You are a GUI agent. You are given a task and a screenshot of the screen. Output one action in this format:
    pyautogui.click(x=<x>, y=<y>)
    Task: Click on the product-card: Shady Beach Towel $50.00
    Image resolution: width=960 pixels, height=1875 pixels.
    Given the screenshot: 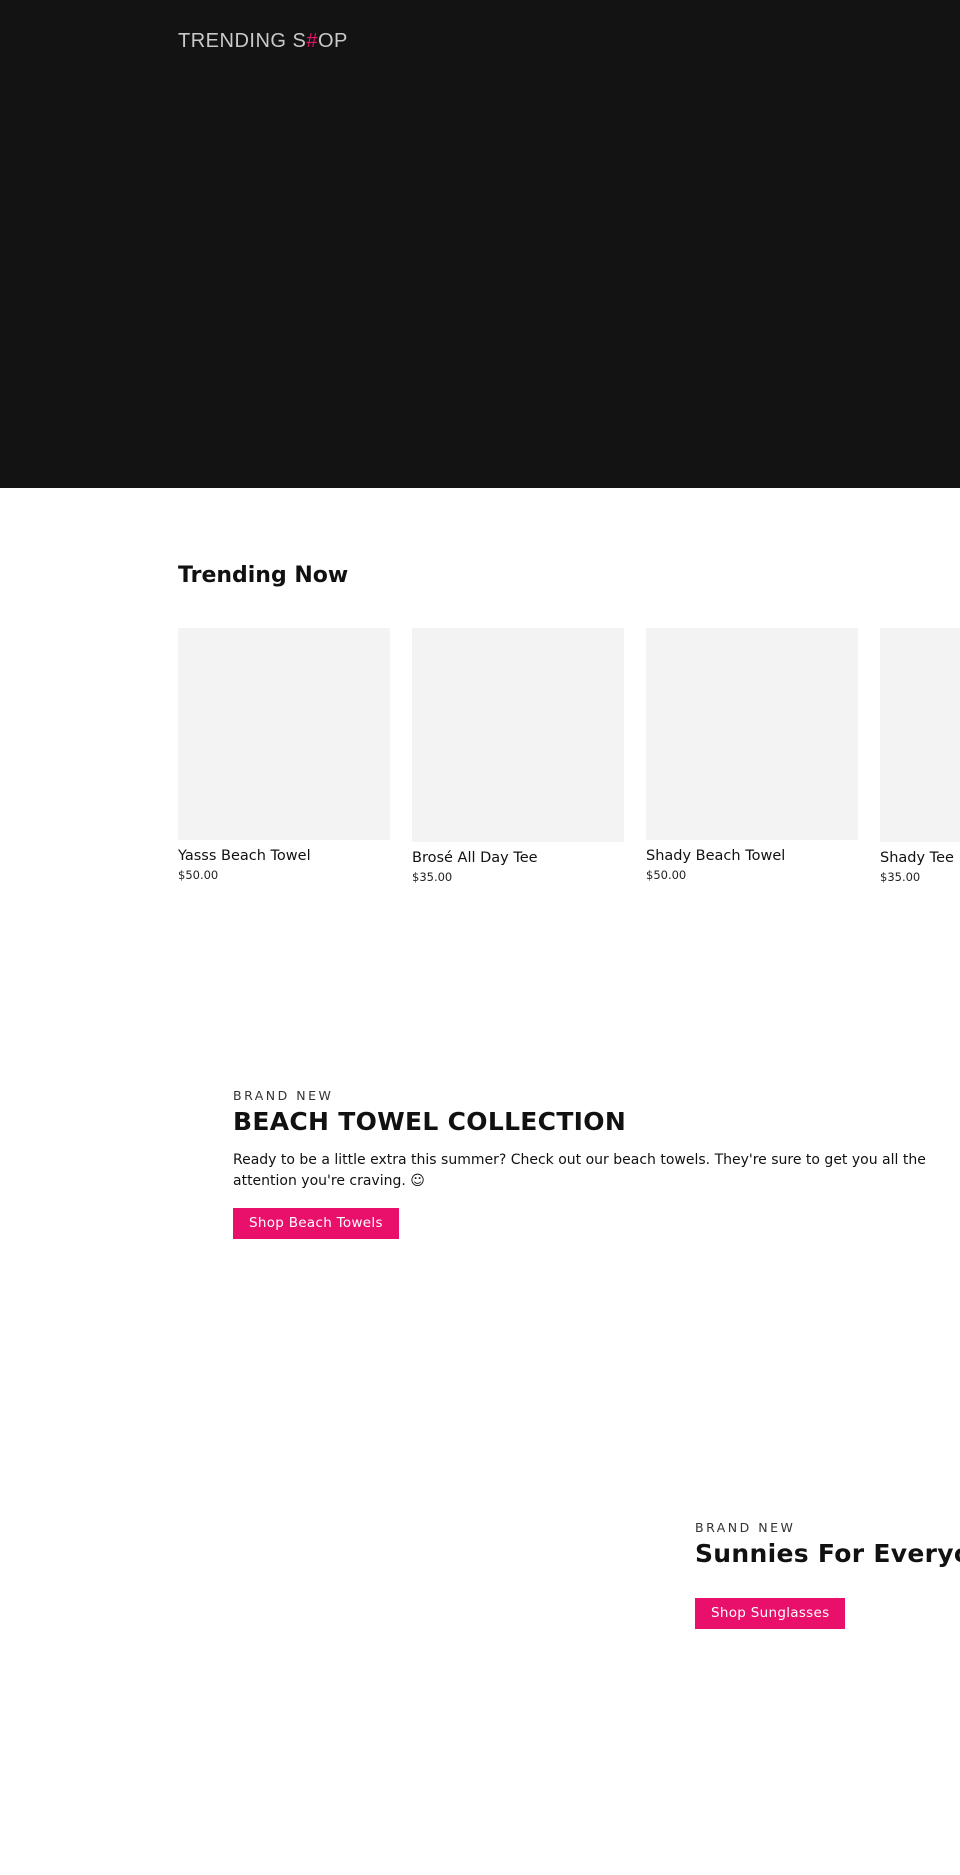 What is the action you would take?
    pyautogui.click(x=752, y=755)
    